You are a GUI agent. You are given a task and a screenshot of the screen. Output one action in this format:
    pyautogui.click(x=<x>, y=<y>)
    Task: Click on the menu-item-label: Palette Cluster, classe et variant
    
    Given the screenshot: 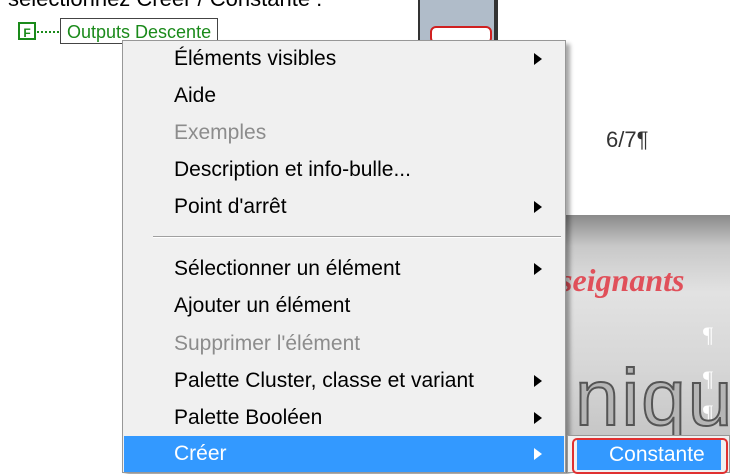 What is the action you would take?
    pyautogui.click(x=324, y=380)
    